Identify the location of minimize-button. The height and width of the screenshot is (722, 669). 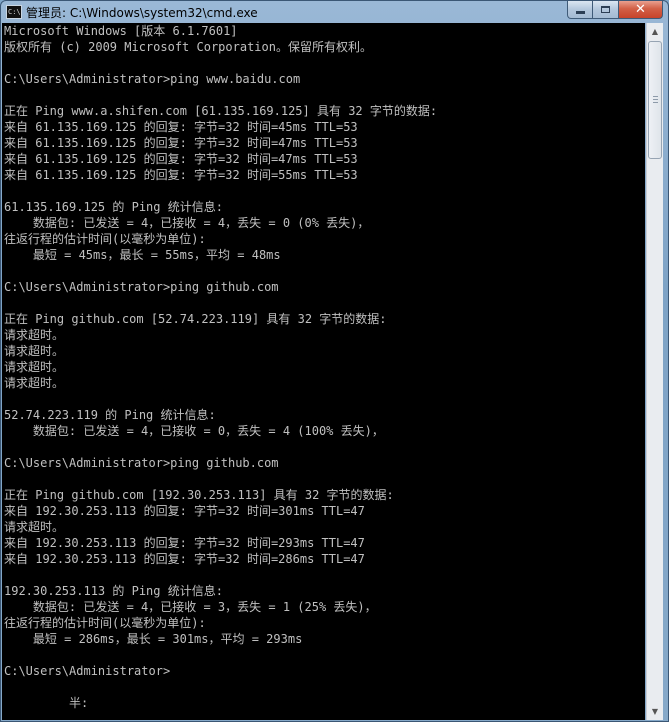
(580, 10).